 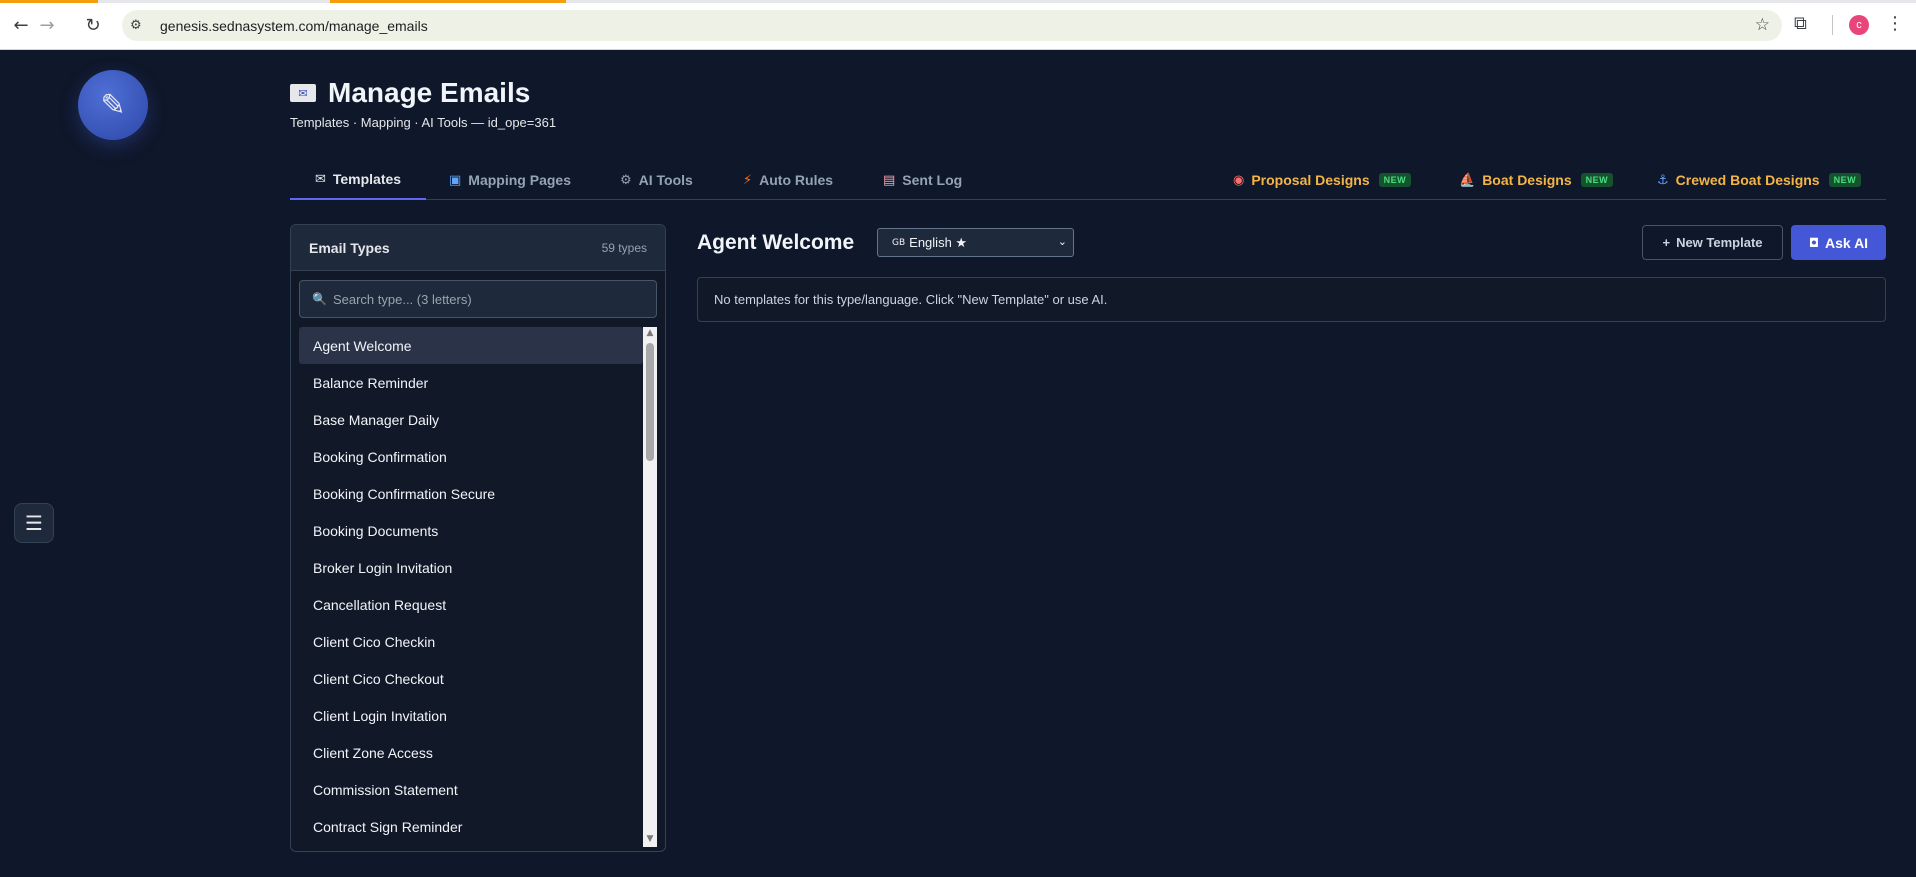 What do you see at coordinates (1895, 23) in the screenshot?
I see `browser-menu-icon: ⋮` at bounding box center [1895, 23].